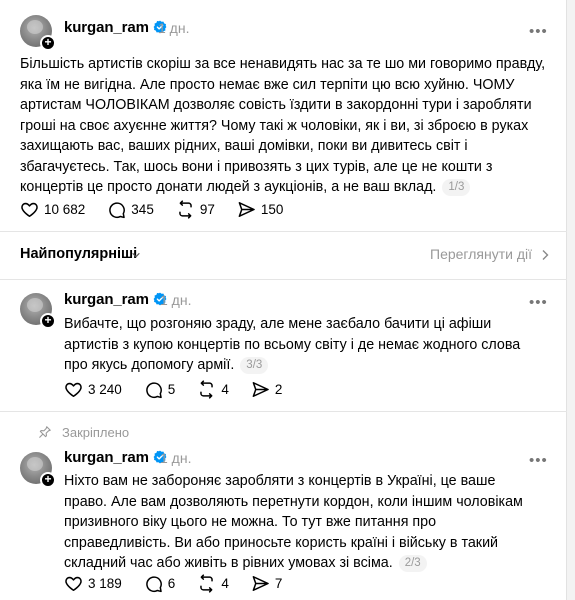 The height and width of the screenshot is (600, 575). Describe the element at coordinates (184, 389) in the screenshot. I see `post-actions: 3 240 5 4 2` at that location.